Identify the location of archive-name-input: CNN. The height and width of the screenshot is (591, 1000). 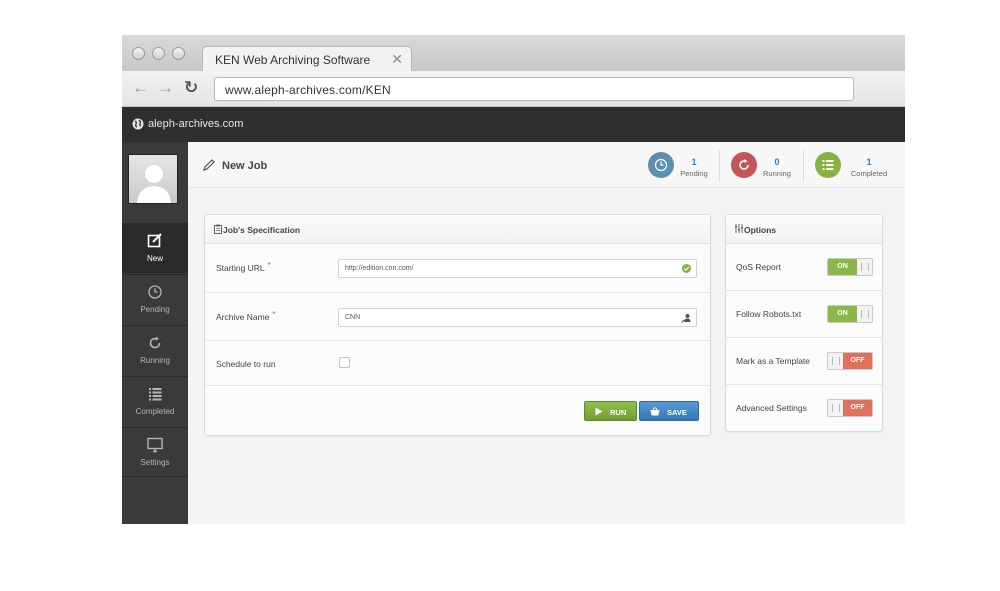
(517, 317).